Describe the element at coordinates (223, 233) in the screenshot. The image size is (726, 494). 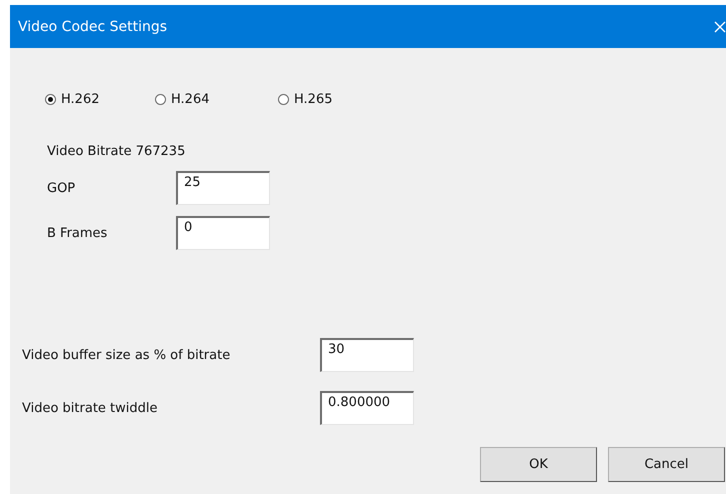
I see `input-field: 0` at that location.